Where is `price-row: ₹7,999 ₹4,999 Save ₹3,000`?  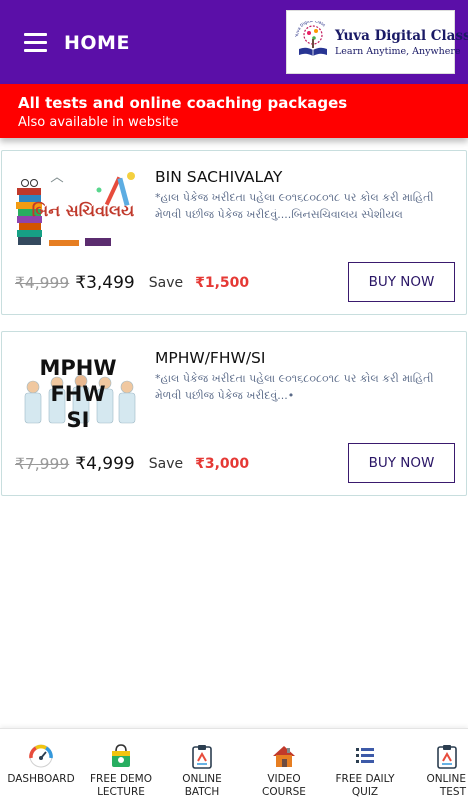
price-row: ₹7,999 ₹4,999 Save ₹3,000 is located at coordinates (132, 464).